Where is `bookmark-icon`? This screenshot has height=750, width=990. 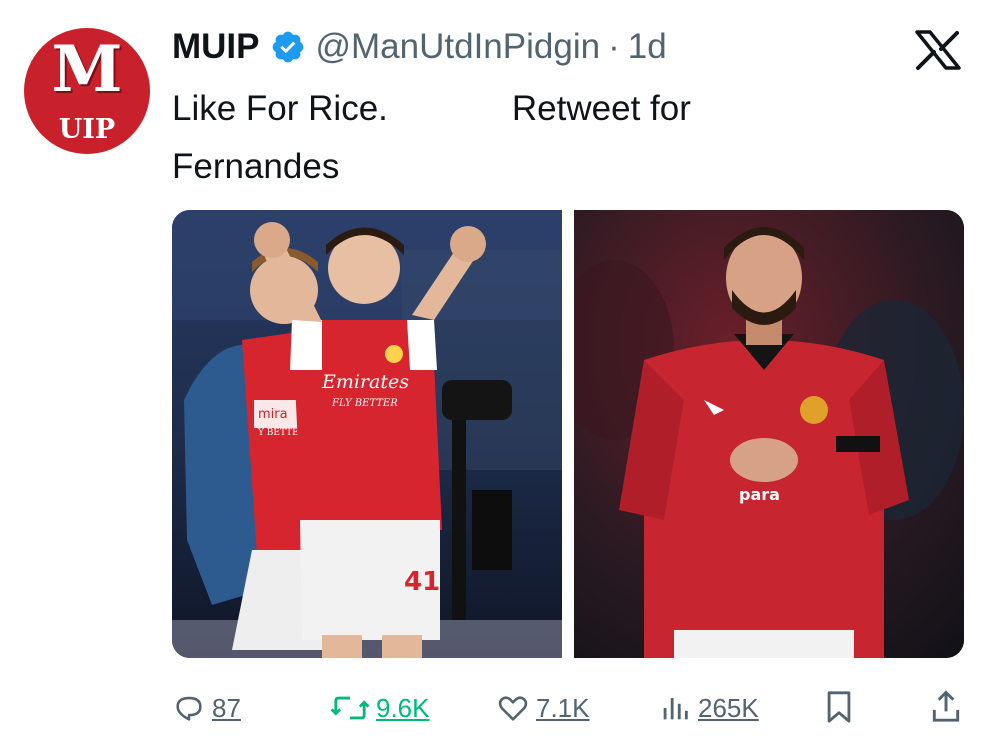 bookmark-icon is located at coordinates (839, 707).